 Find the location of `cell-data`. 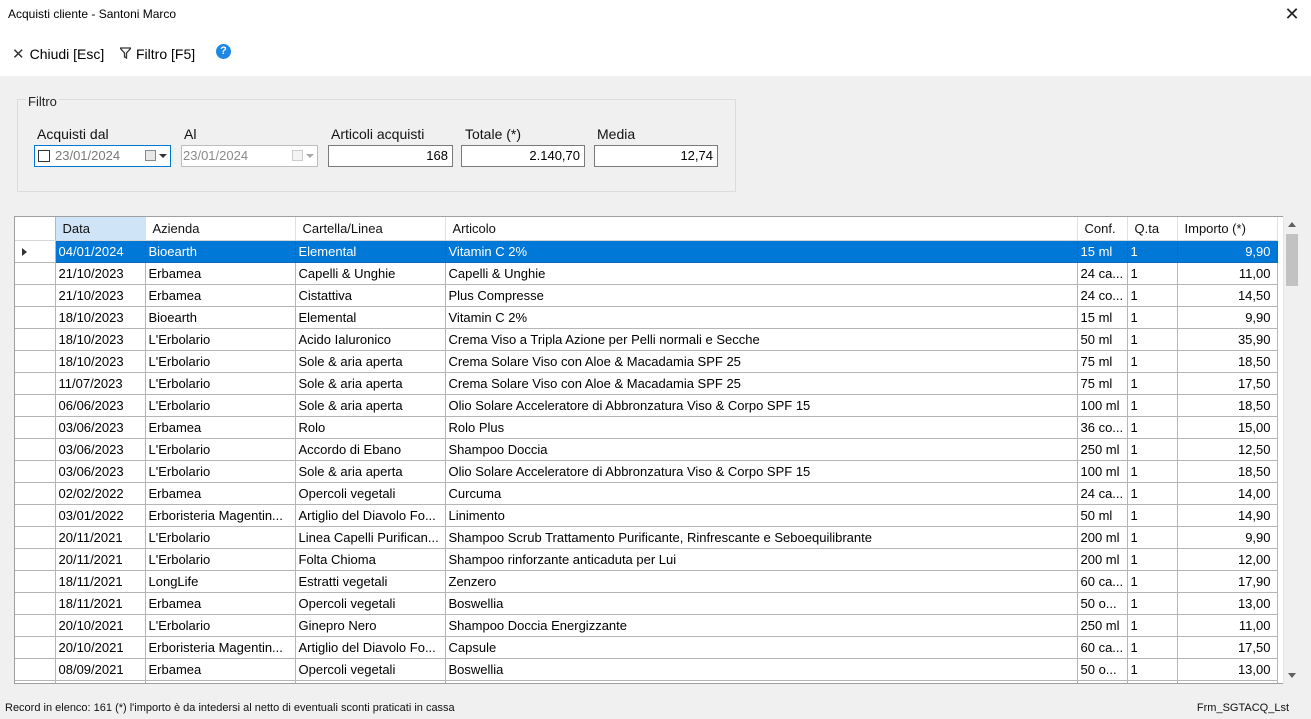

cell-data is located at coordinates (100, 681).